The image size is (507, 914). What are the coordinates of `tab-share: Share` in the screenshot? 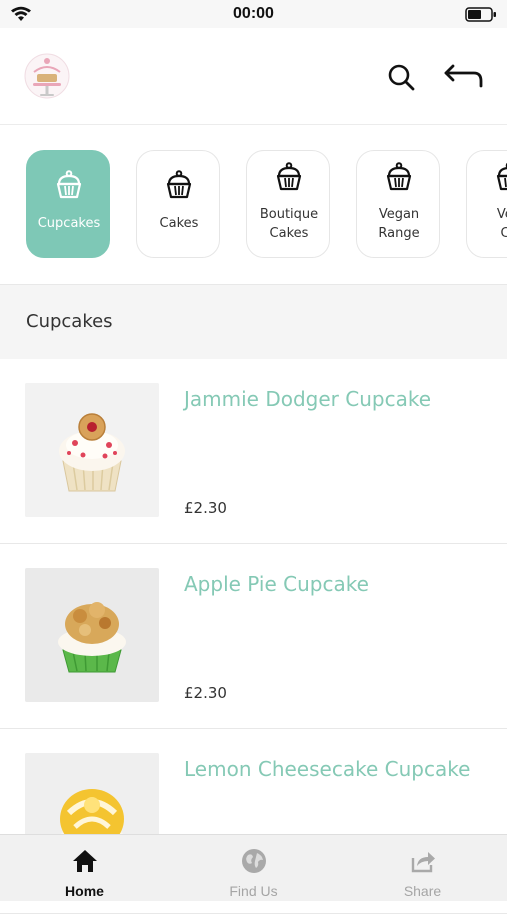 It's located at (422, 868).